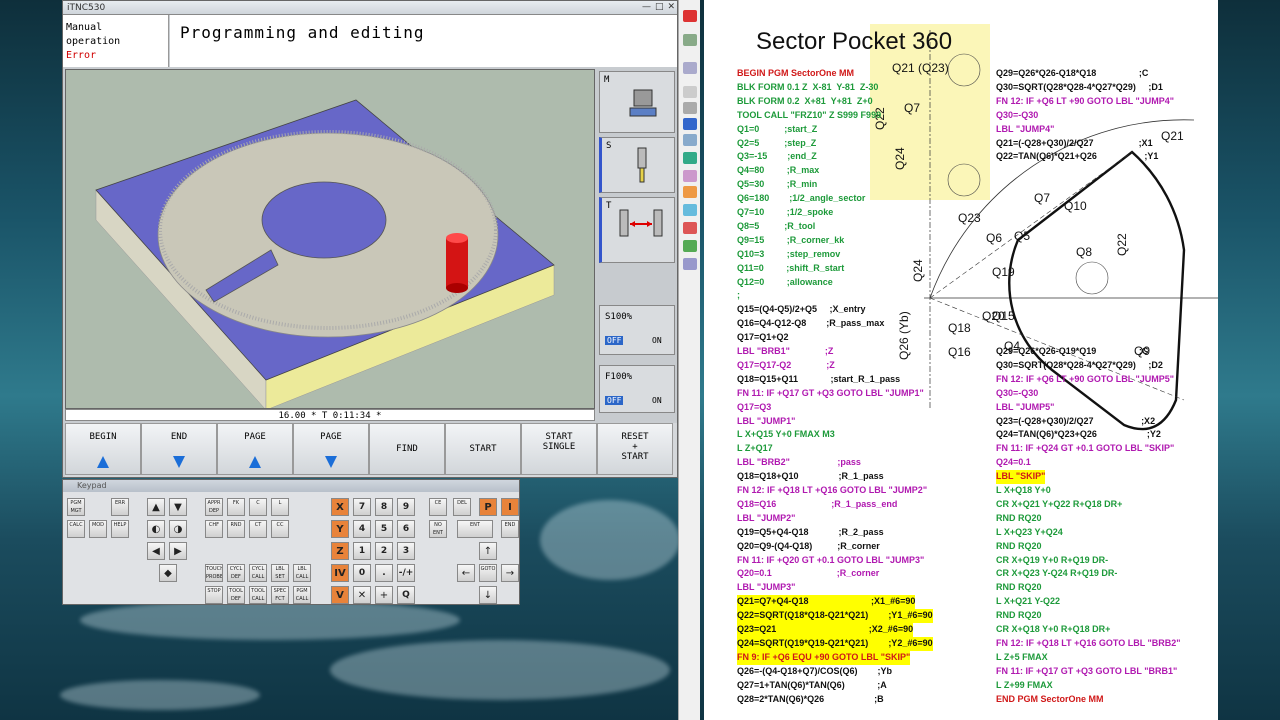  What do you see at coordinates (384, 507) in the screenshot?
I see `digit-key: 8` at bounding box center [384, 507].